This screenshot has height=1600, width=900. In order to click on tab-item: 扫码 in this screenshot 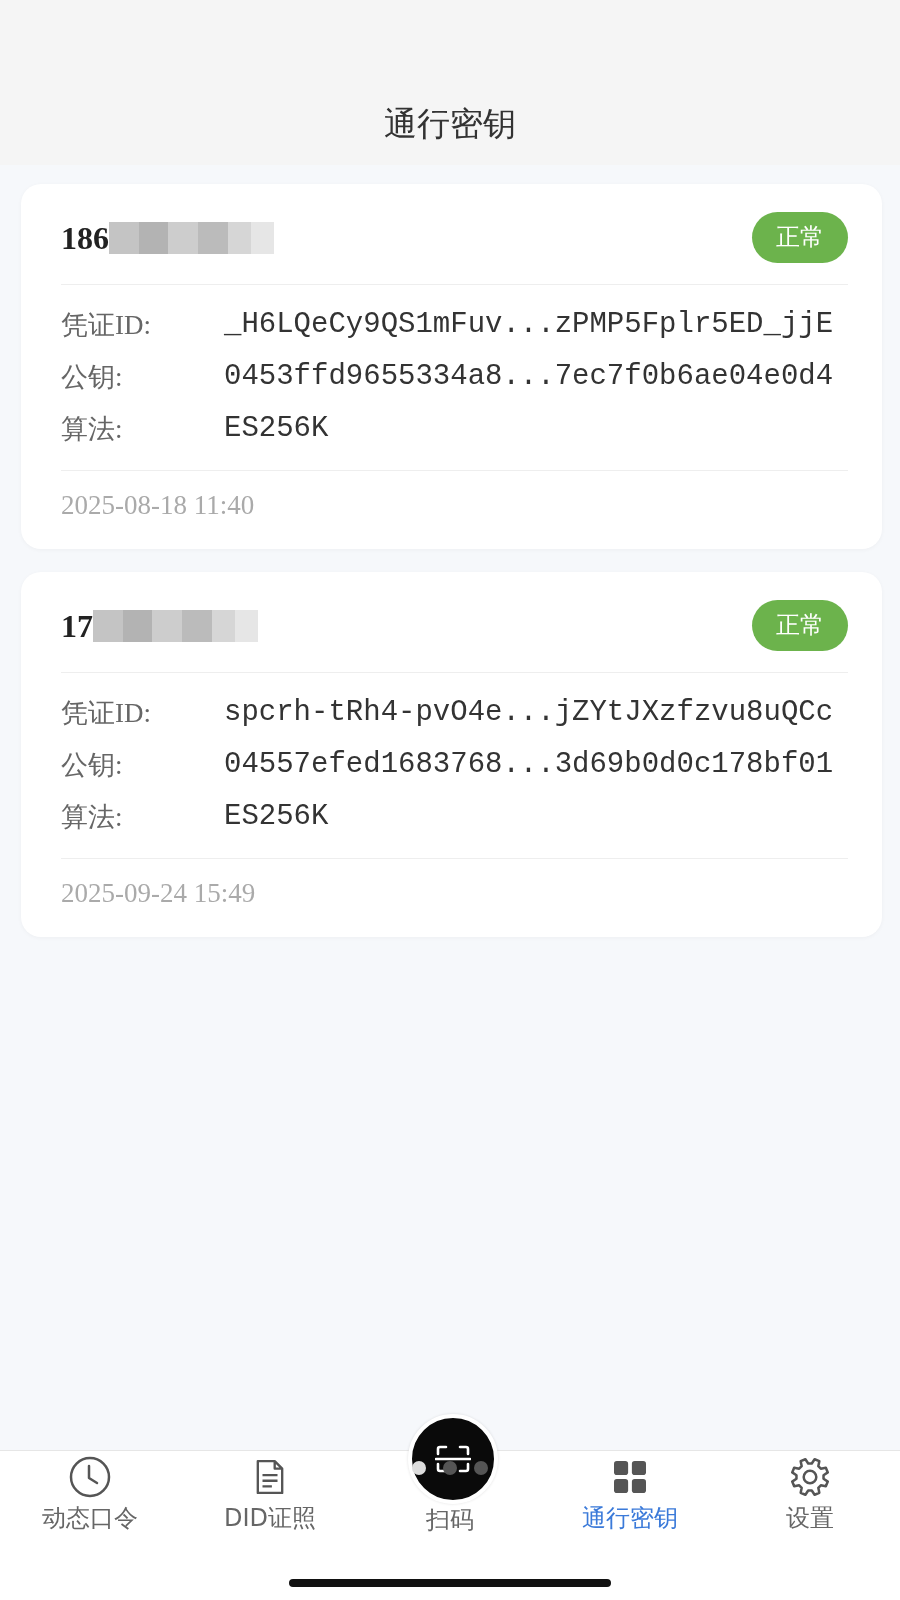, I will do `click(450, 1520)`.